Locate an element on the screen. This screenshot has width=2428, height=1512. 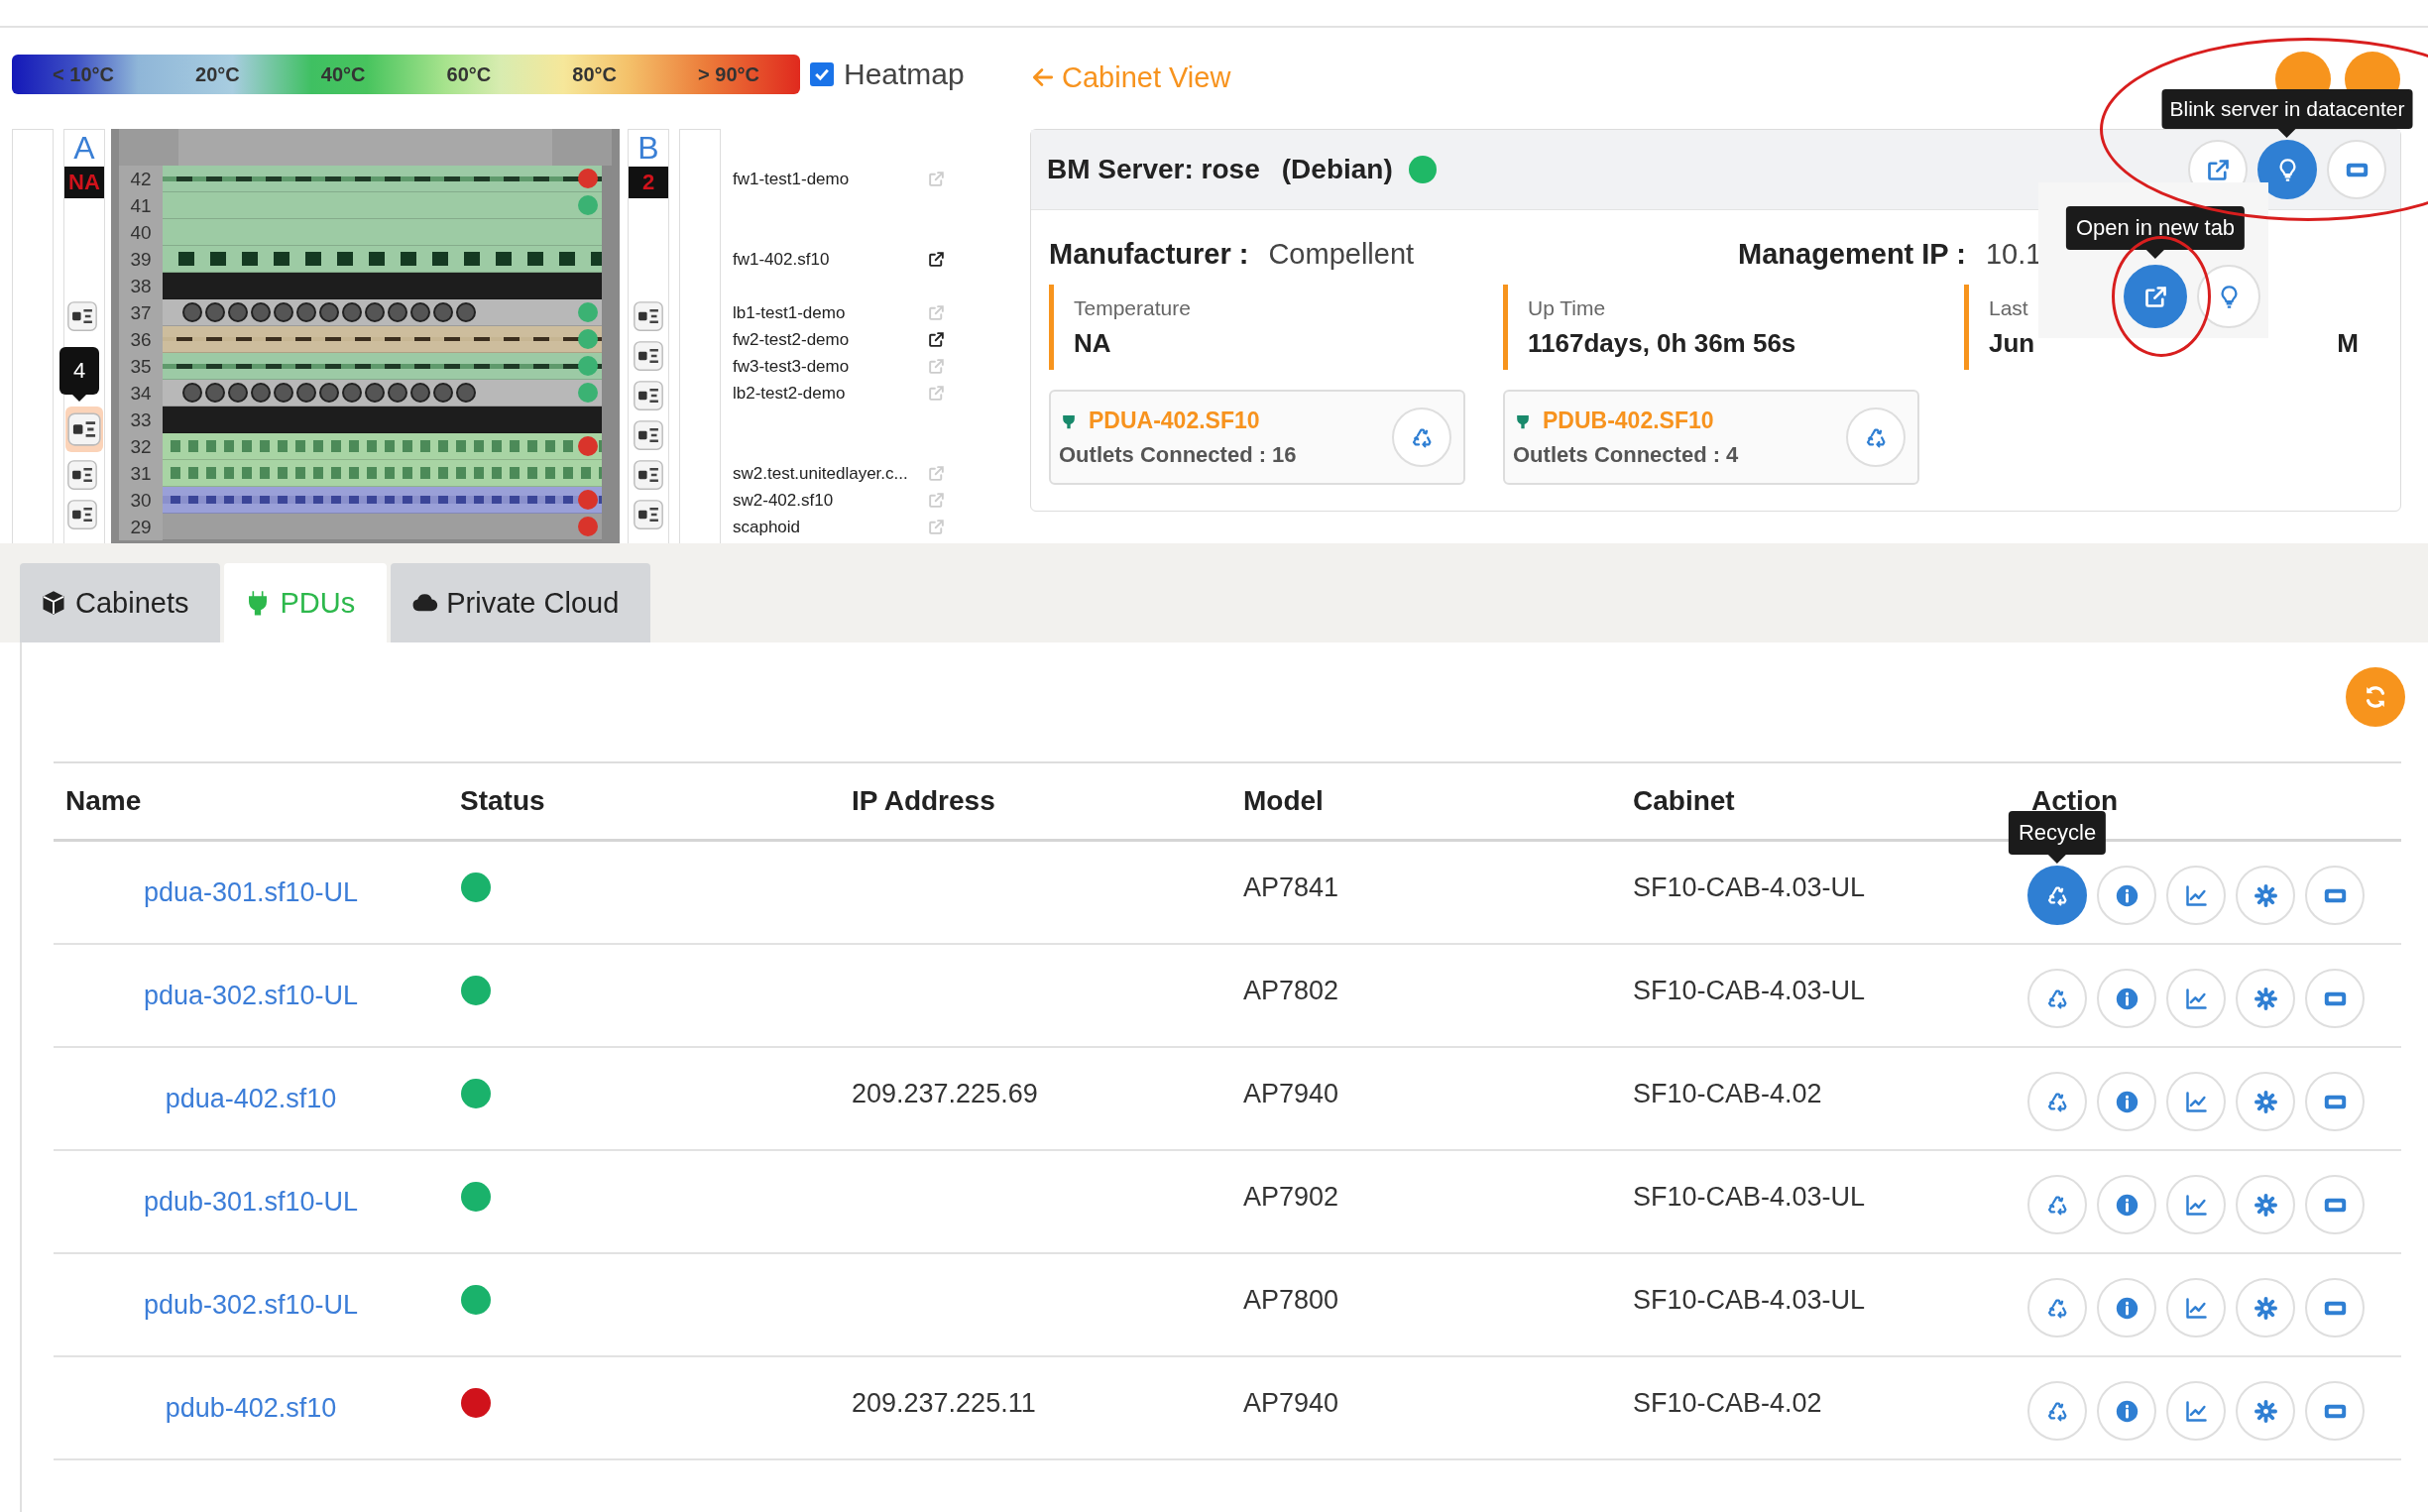
tooltip: Recycle is located at coordinates (2057, 837).